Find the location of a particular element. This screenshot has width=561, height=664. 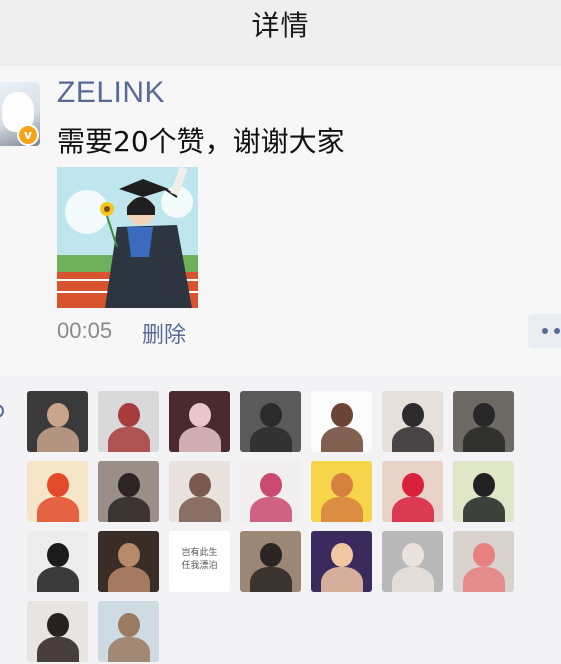

graduation-illustration is located at coordinates (127, 237).